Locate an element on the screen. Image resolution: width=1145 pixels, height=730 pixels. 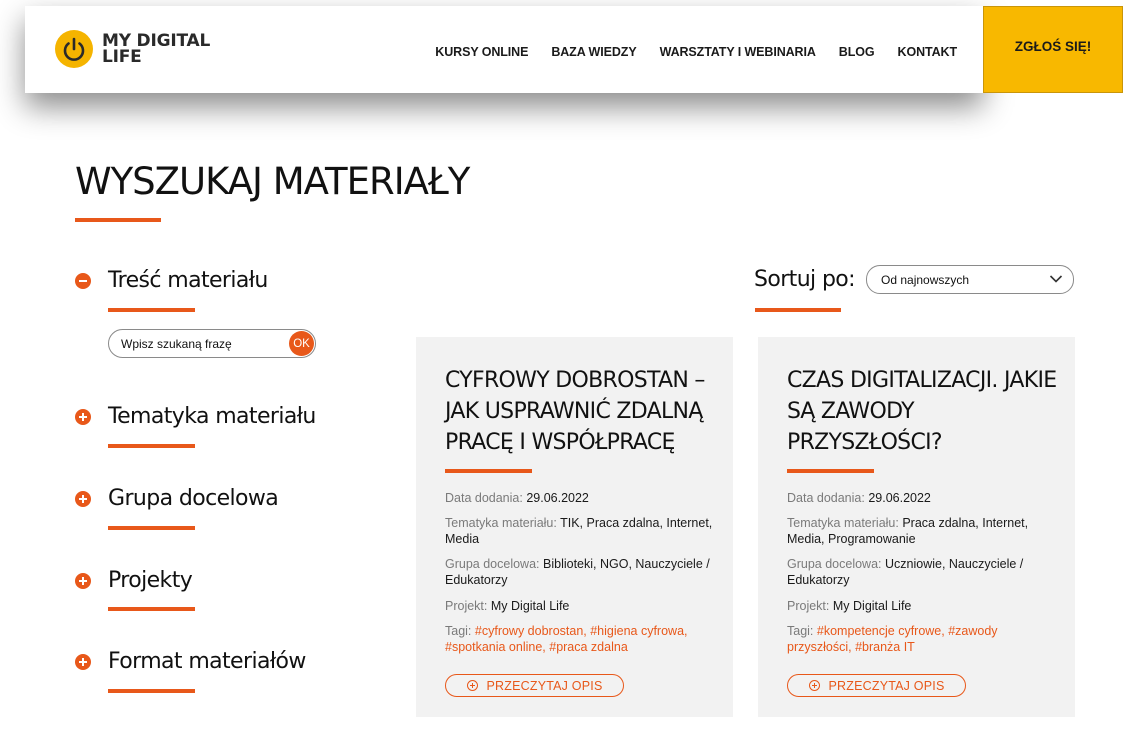
filter-audience-toggle: Grupa docelowa is located at coordinates (177, 498).